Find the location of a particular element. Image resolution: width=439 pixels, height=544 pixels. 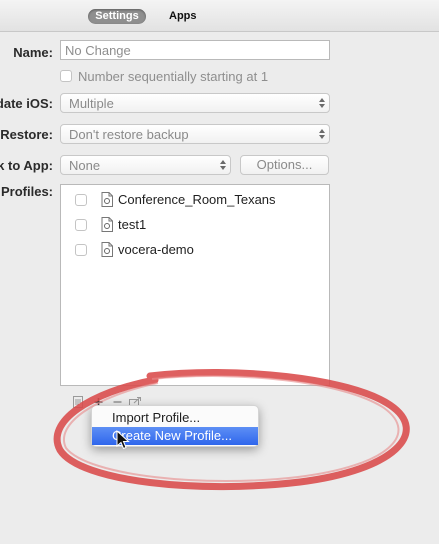

list-item: vocera-demo is located at coordinates (195, 250).